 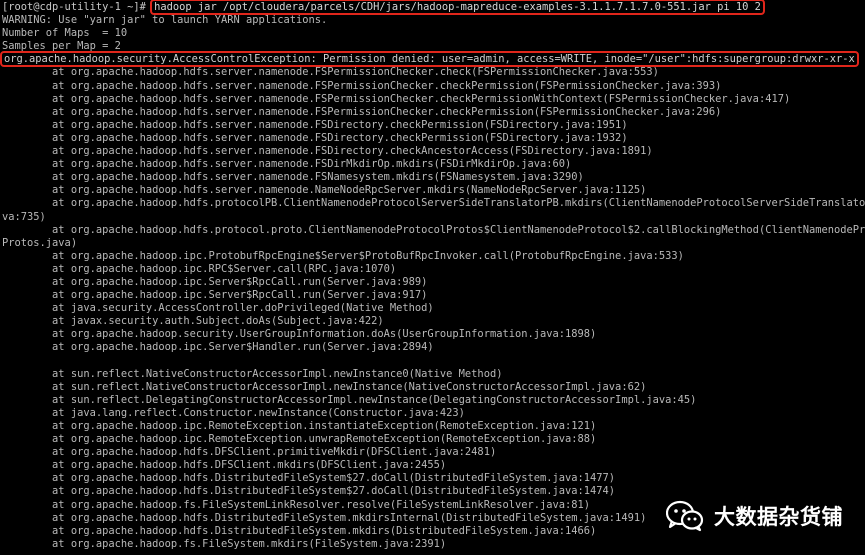 What do you see at coordinates (684, 516) in the screenshot?
I see `wechat-icon` at bounding box center [684, 516].